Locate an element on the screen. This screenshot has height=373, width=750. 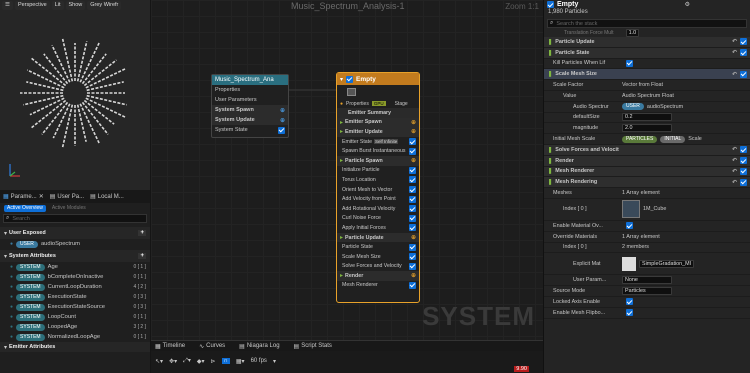
cursor-tool-icon: ↖▾ is located at coordinates (159, 361).